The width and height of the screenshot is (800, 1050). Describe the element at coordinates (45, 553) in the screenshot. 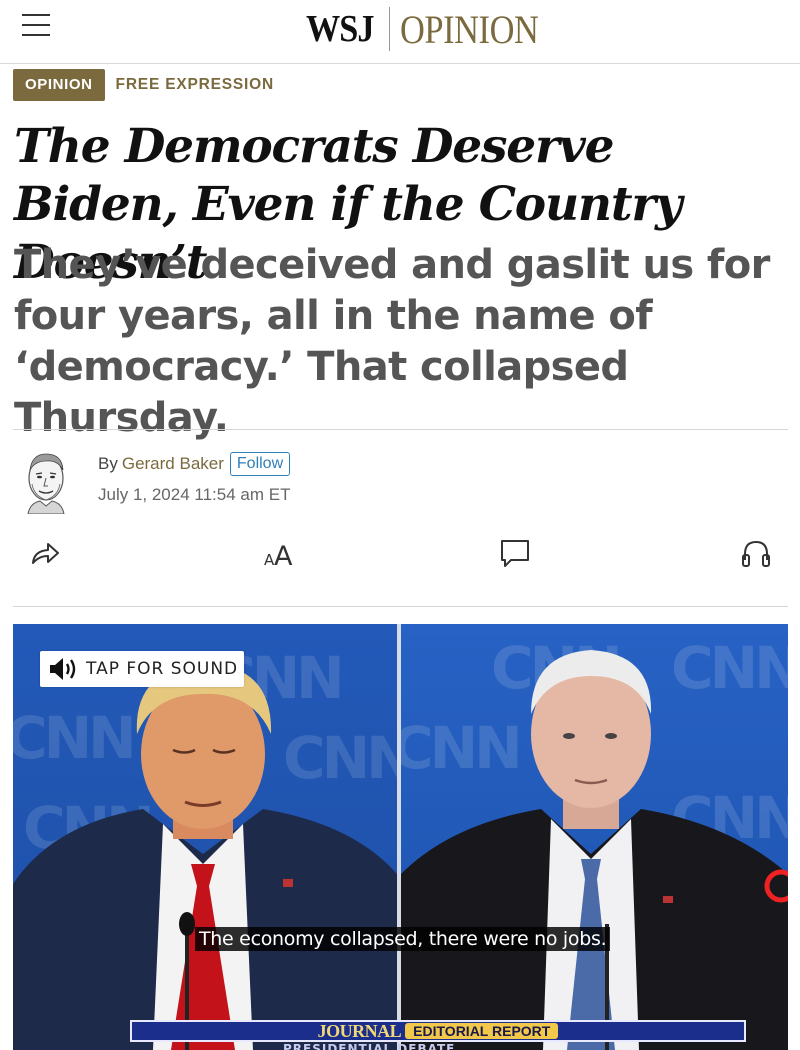

I see `share-arrow-icon` at that location.